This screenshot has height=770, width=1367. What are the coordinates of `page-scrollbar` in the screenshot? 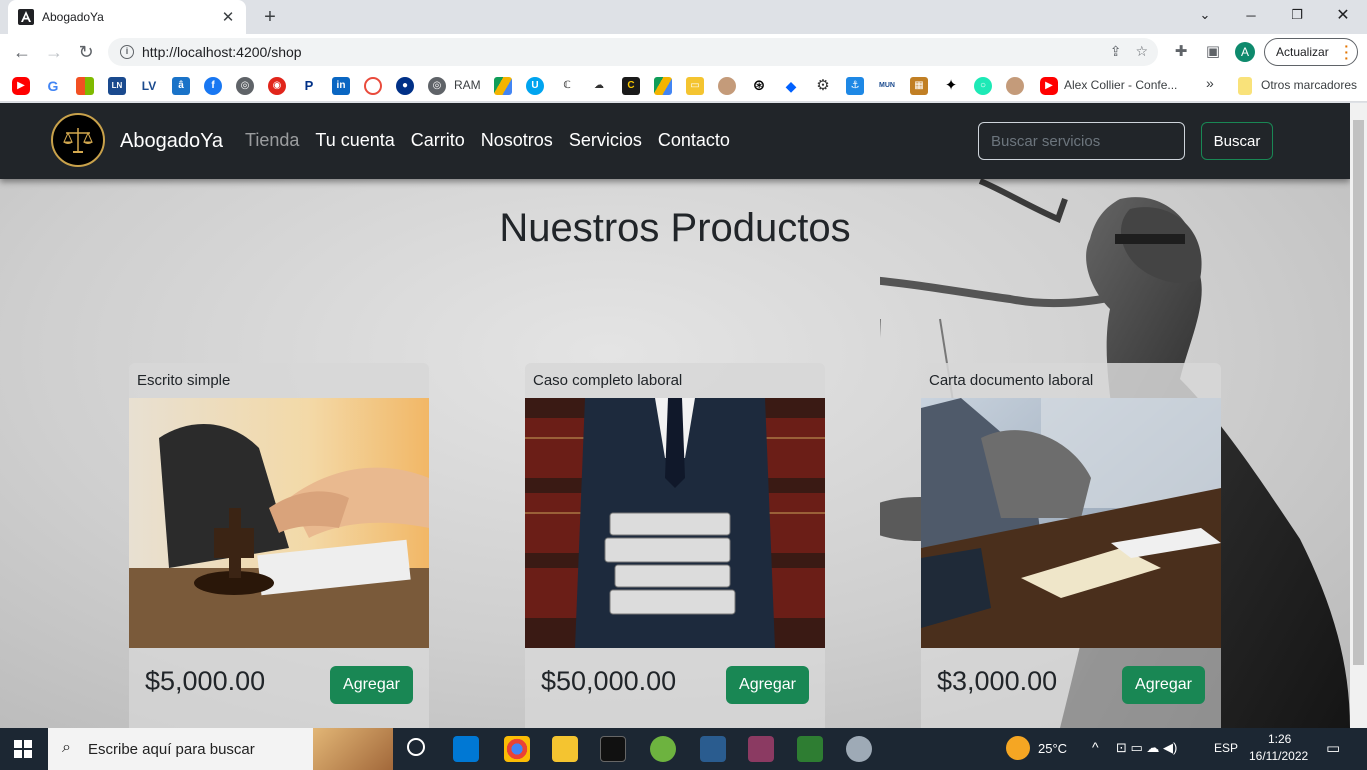 It's located at (1358, 415).